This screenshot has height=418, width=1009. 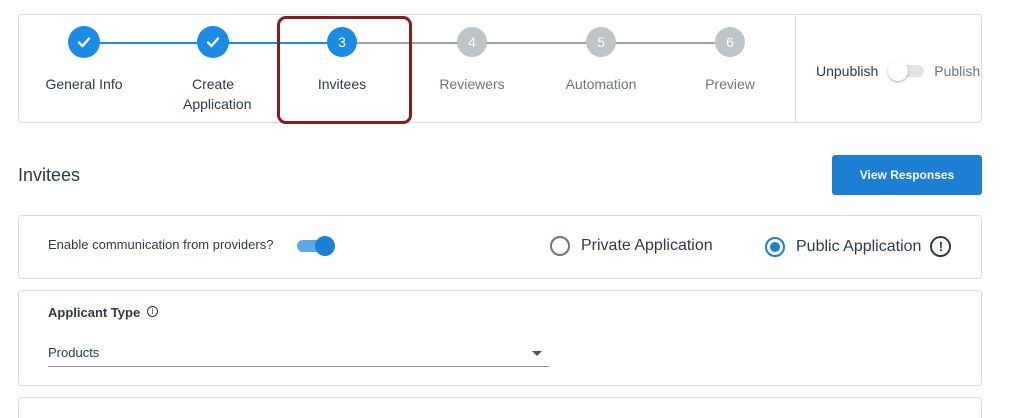 What do you see at coordinates (730, 84) in the screenshot?
I see `step-label: Preview` at bounding box center [730, 84].